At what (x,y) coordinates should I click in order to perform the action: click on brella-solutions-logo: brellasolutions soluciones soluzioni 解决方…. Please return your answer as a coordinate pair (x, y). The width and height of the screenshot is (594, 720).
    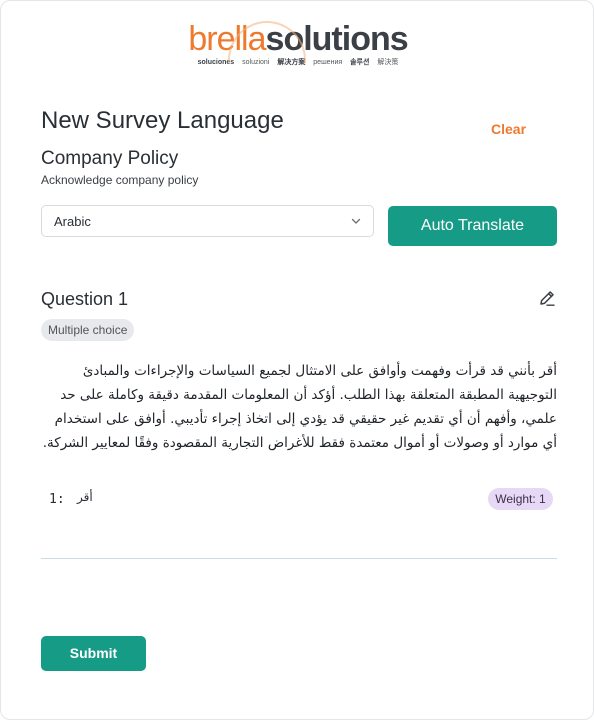
    Looking at the image, I should click on (297, 43).